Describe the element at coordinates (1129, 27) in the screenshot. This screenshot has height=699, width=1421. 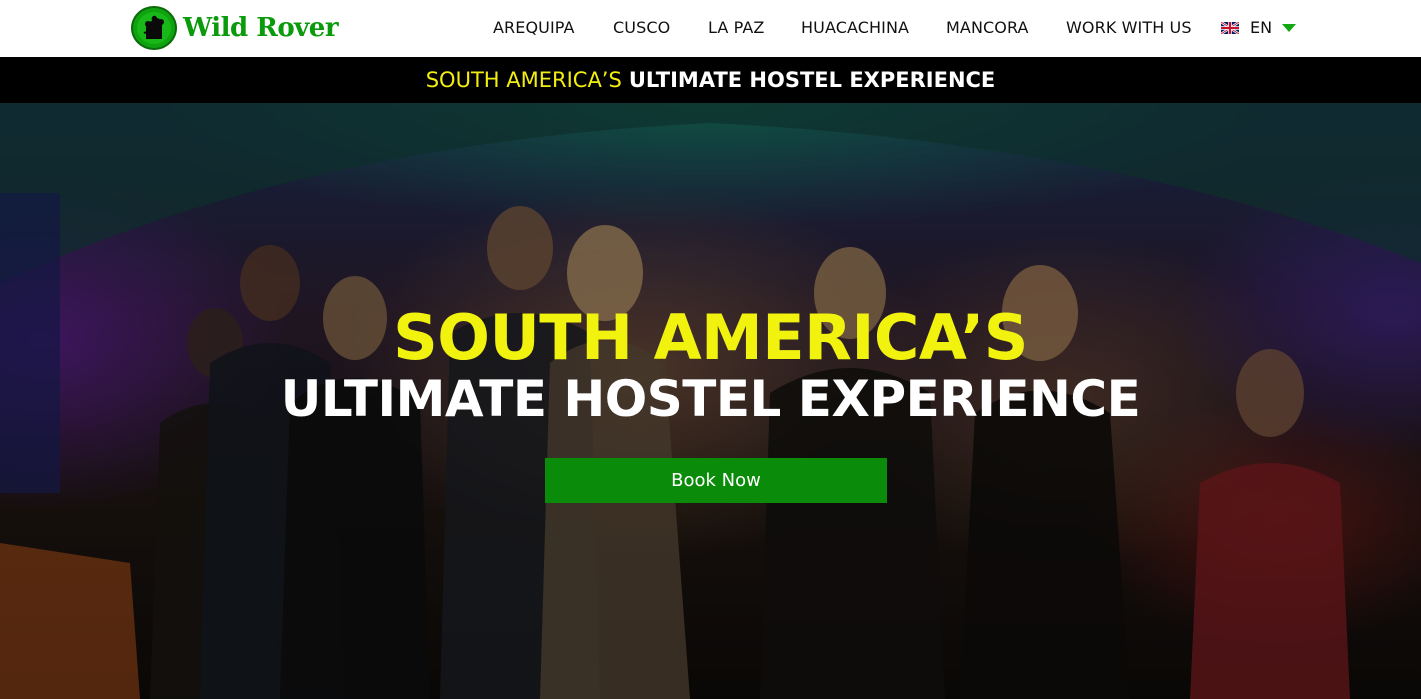
I see `nav-item-work-with-us: WORK WITH US` at that location.